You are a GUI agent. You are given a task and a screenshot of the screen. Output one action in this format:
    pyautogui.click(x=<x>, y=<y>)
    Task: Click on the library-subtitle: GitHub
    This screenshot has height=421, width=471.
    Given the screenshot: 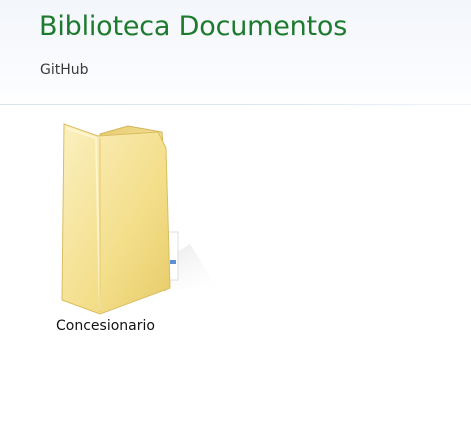 What is the action you would take?
    pyautogui.click(x=64, y=70)
    